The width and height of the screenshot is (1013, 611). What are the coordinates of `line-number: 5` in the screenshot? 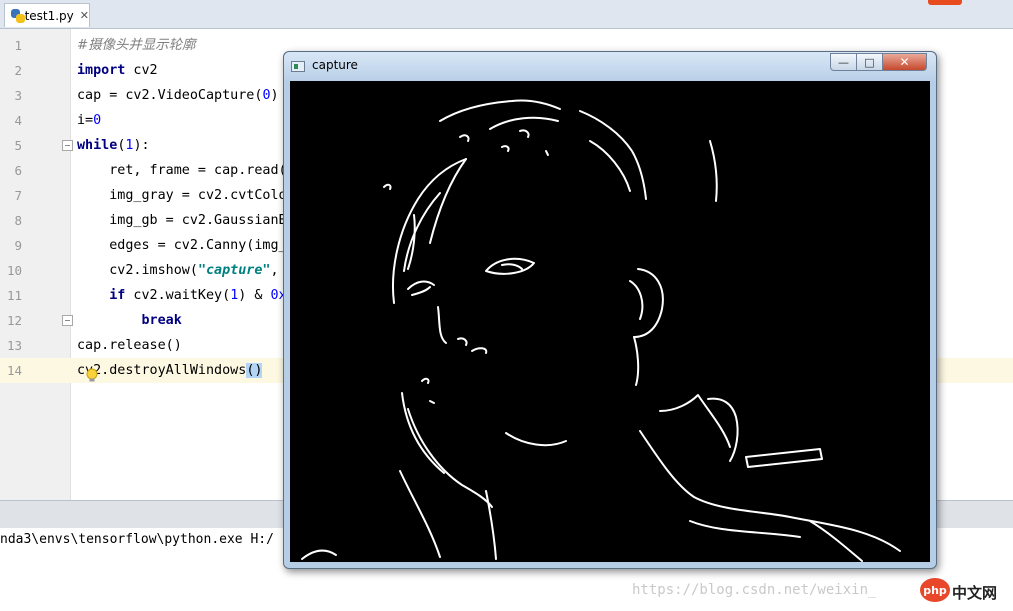 It's located at (18, 145).